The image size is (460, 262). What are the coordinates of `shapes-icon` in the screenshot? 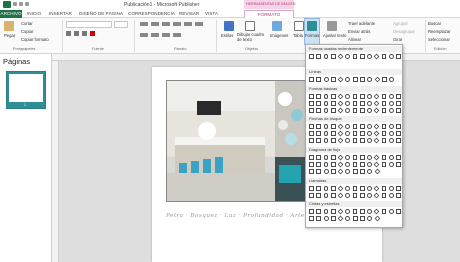 It's located at (312, 26).